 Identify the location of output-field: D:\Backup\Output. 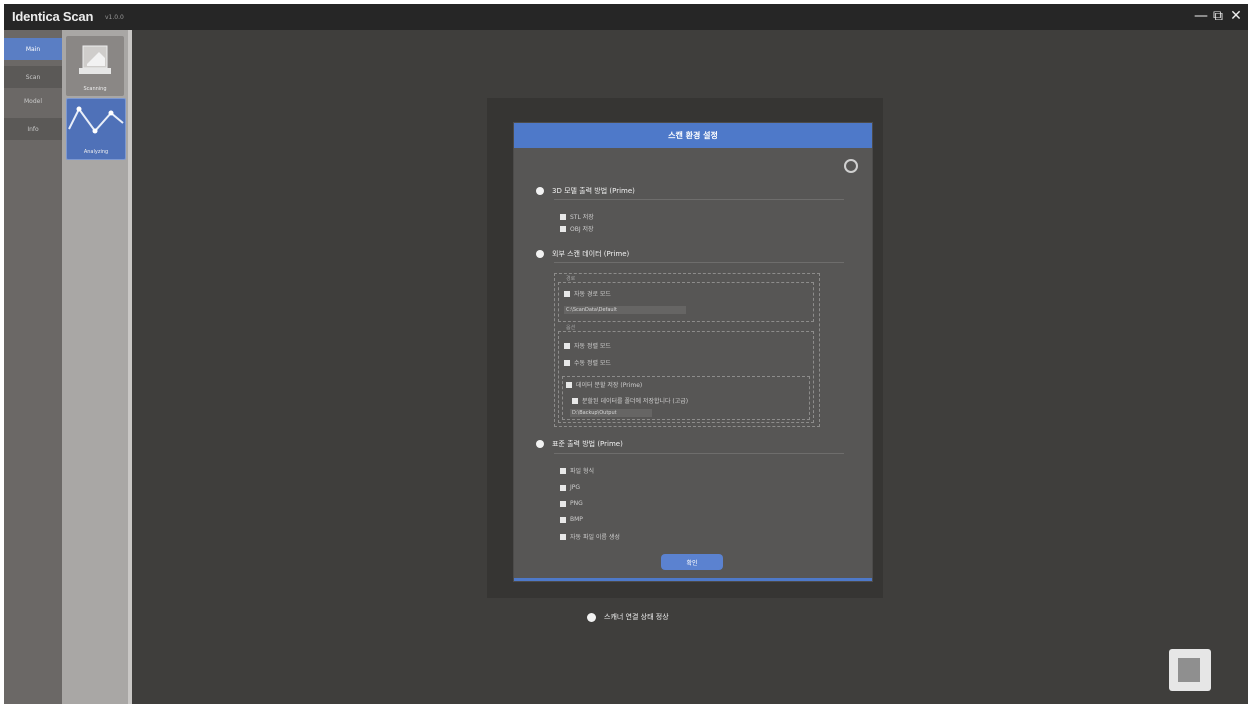
(611, 413).